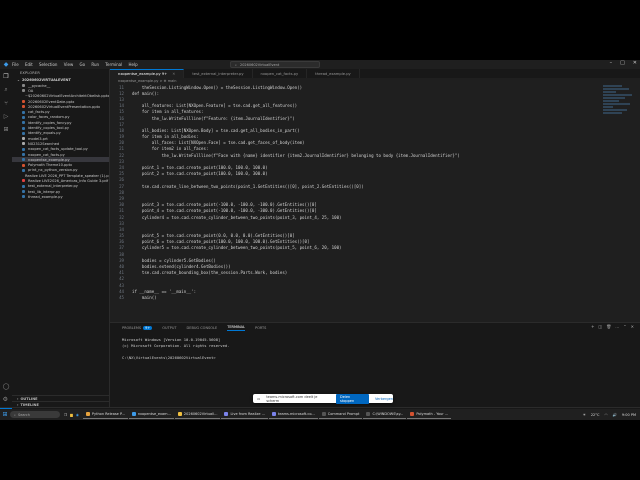 The width and height of the screenshot is (640, 480). Describe the element at coordinates (629, 415) in the screenshot. I see `clock: 9:00 PM` at that location.